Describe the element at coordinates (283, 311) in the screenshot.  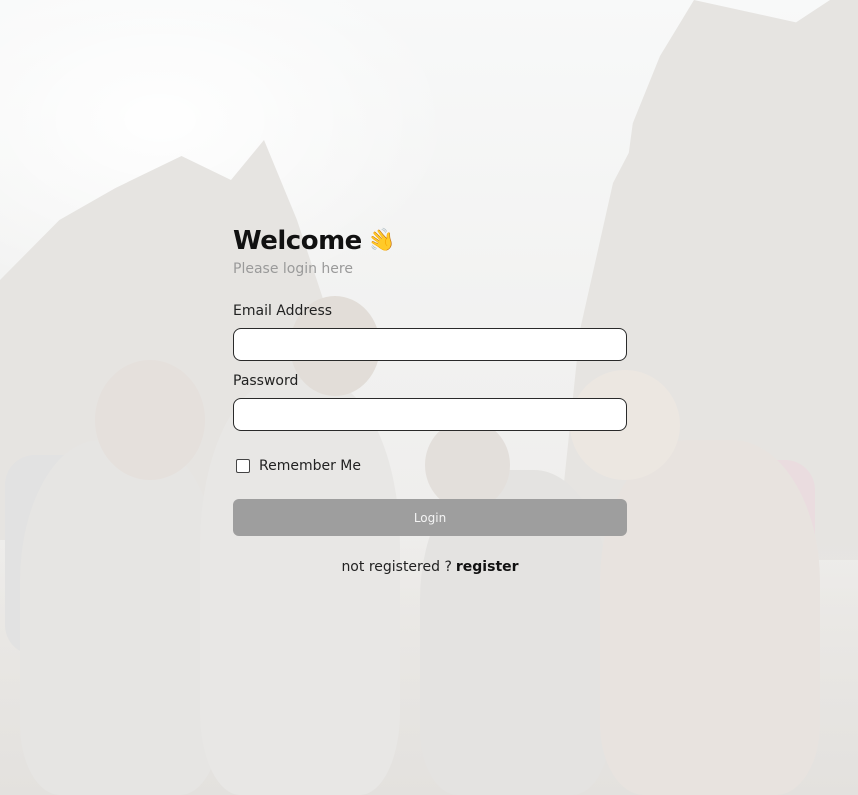
I see `email-label: Email Address` at that location.